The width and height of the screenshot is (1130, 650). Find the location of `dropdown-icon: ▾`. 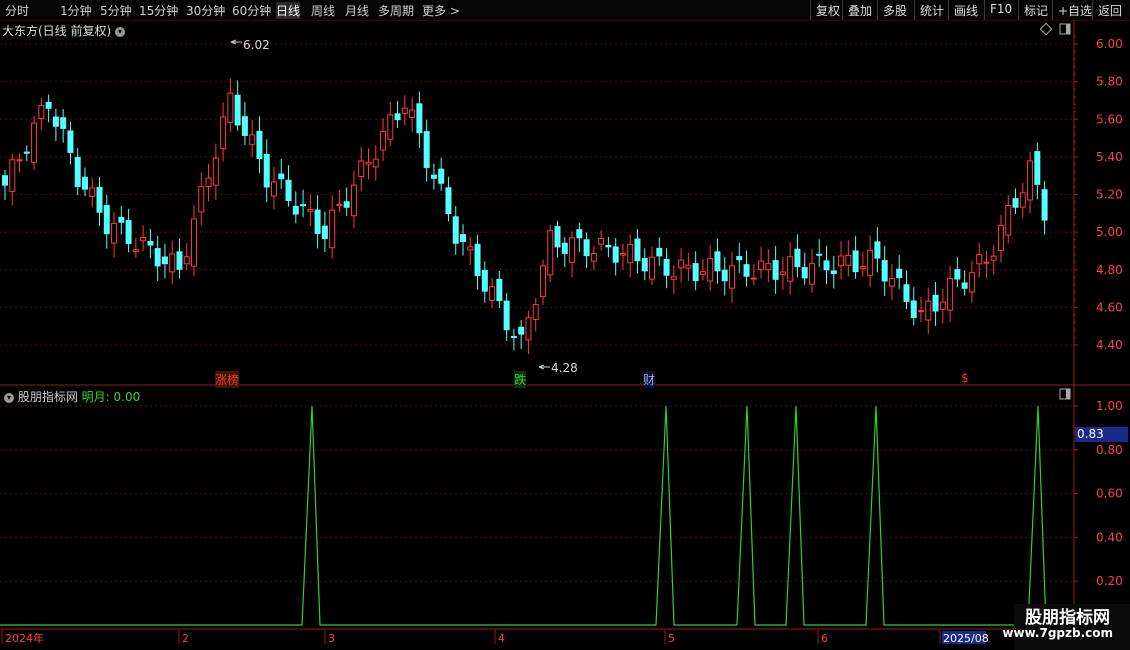

dropdown-icon: ▾ is located at coordinates (120, 31).